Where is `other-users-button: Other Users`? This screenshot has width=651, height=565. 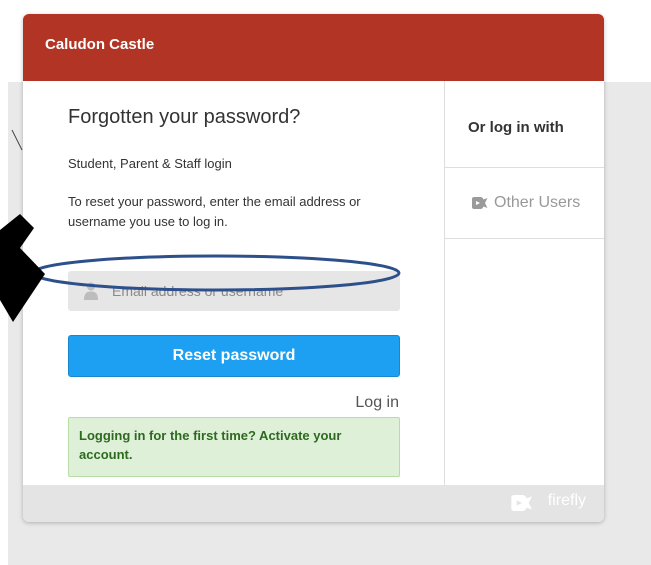
other-users-button: Other Users is located at coordinates (524, 203).